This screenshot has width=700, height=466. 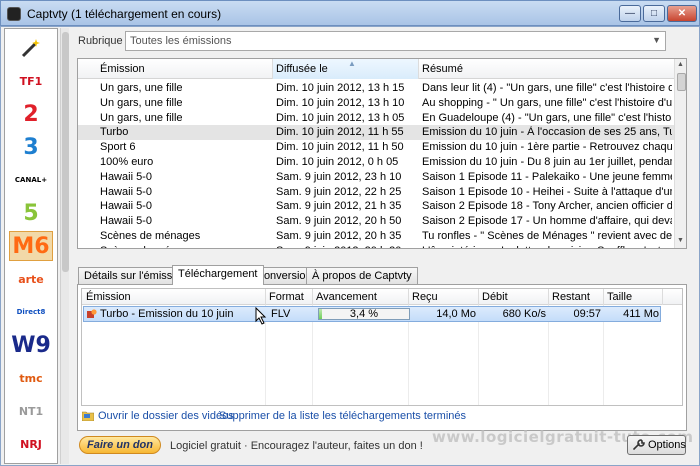 I want to click on column-resume: Résumé, so click(x=442, y=69).